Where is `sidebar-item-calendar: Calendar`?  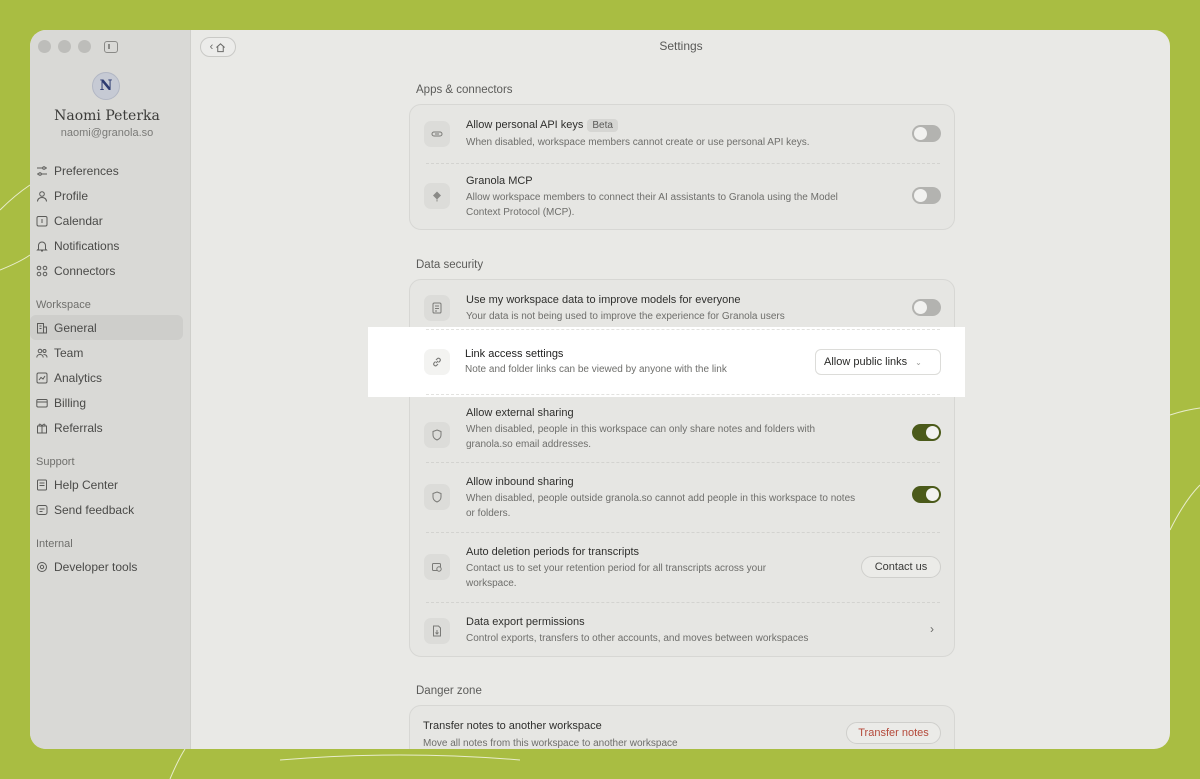
sidebar-item-calendar: Calendar is located at coordinates (106, 220).